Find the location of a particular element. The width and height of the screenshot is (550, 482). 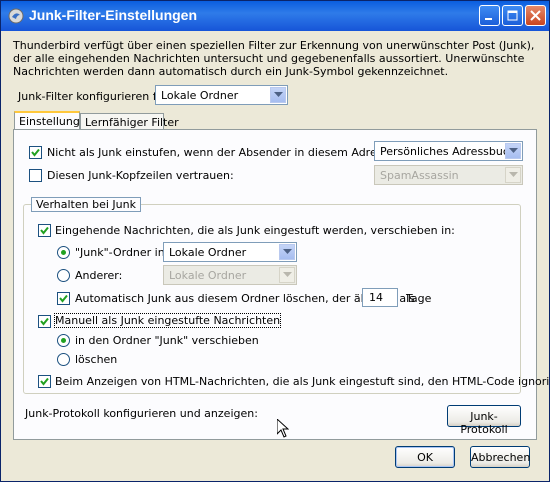

junk-folder-radio is located at coordinates (63, 252).